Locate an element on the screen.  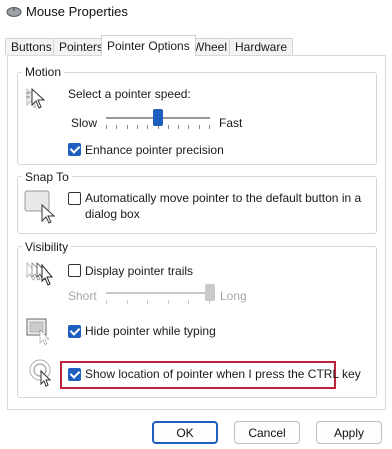
snap-to-label-line2: dialog box is located at coordinates (112, 214).